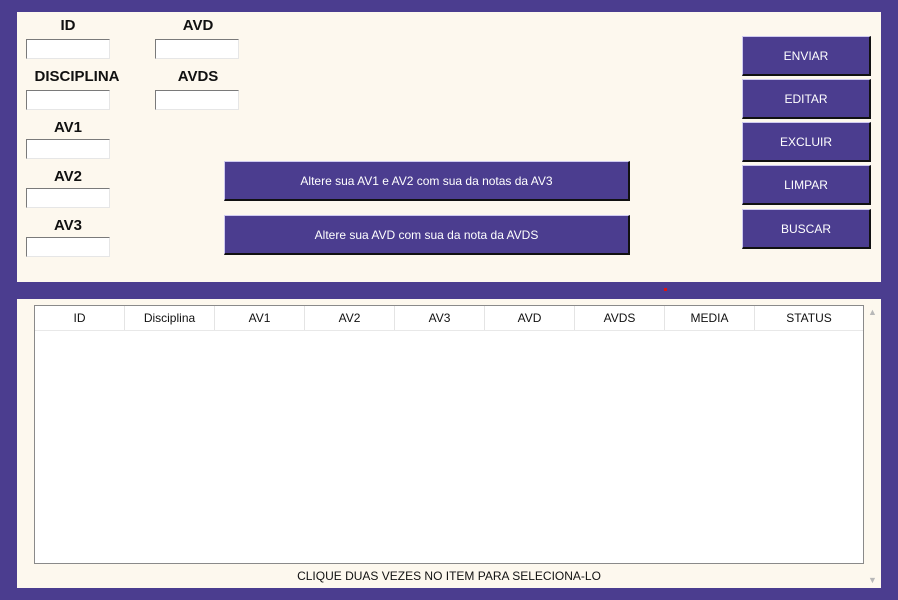 This screenshot has width=898, height=600. Describe the element at coordinates (198, 25) in the screenshot. I see `avd-label: AVD` at that location.